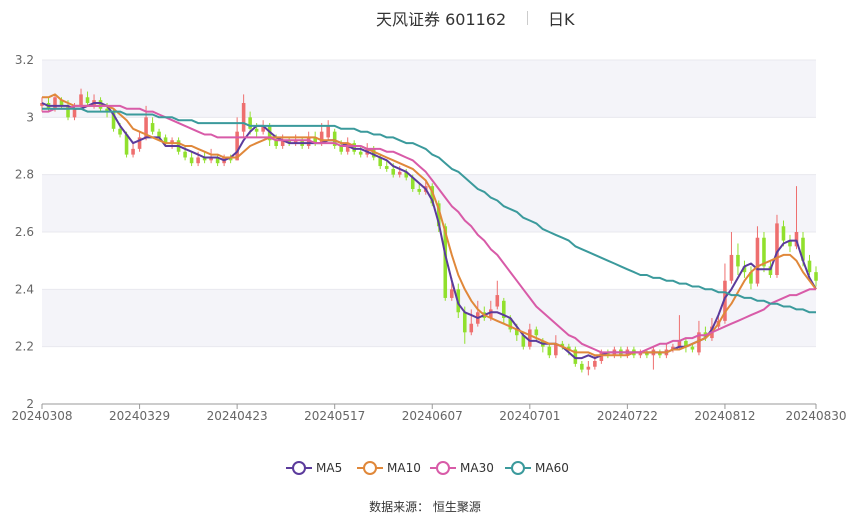  What do you see at coordinates (314, 468) in the screenshot?
I see `legend-item-ma5: MA5` at bounding box center [314, 468].